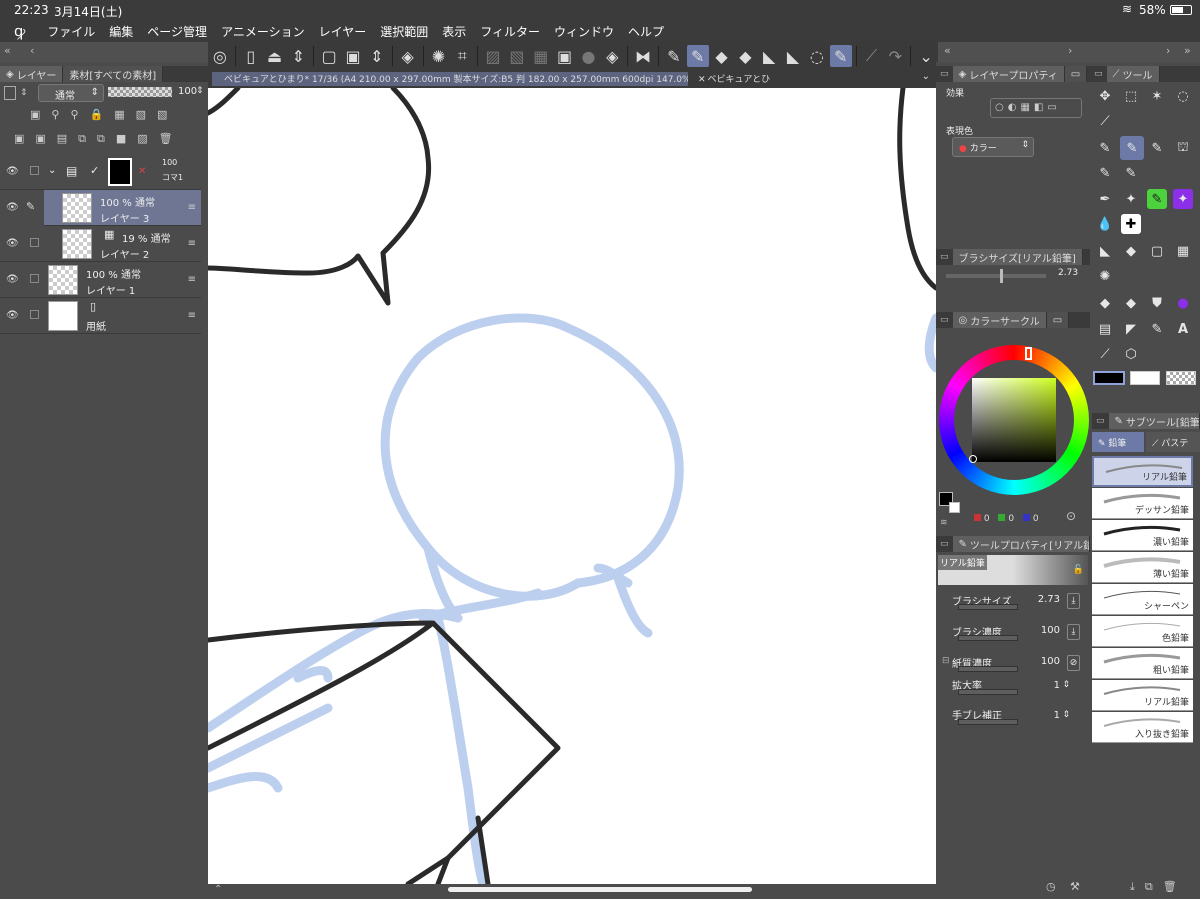 The image size is (1200, 899). What do you see at coordinates (1017, 257) in the screenshot?
I see `tab-brush-size: ブラシサイズ[リアル鉛筆]` at bounding box center [1017, 257].